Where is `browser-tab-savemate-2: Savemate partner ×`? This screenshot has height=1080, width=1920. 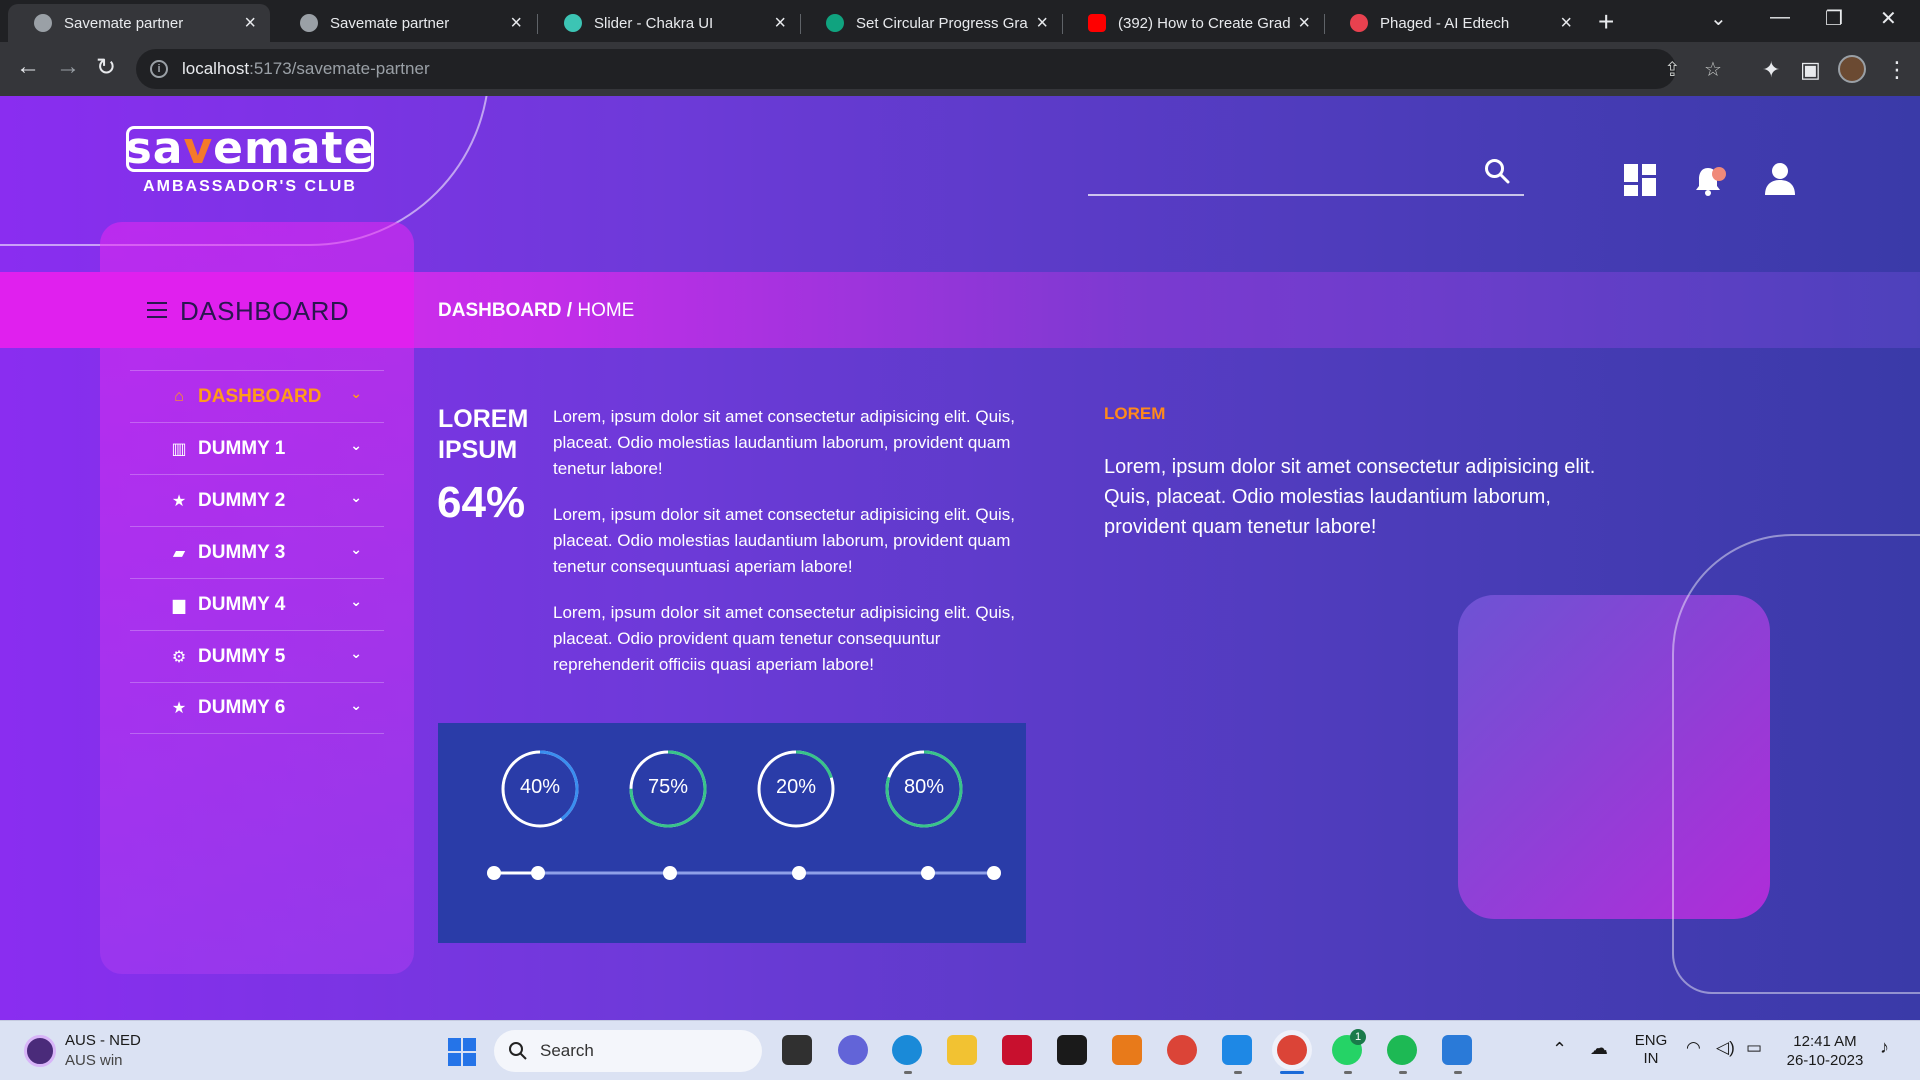
browser-tab-savemate-2: Savemate partner × is located at coordinates (405, 23).